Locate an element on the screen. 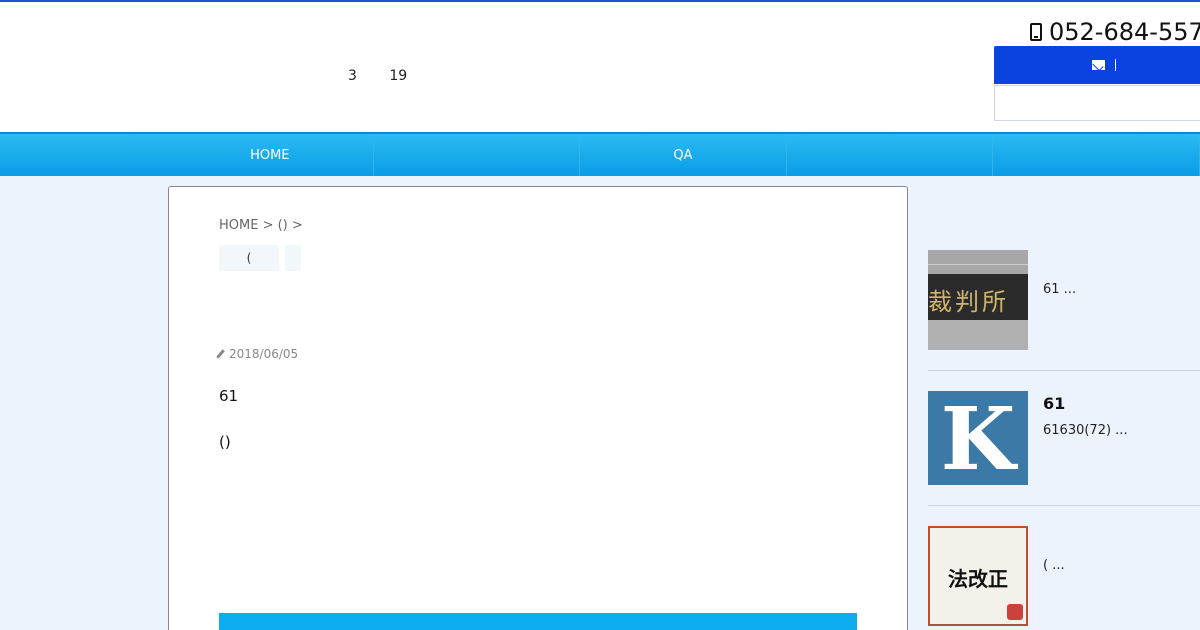  nav-item-home: HOME is located at coordinates (270, 155).